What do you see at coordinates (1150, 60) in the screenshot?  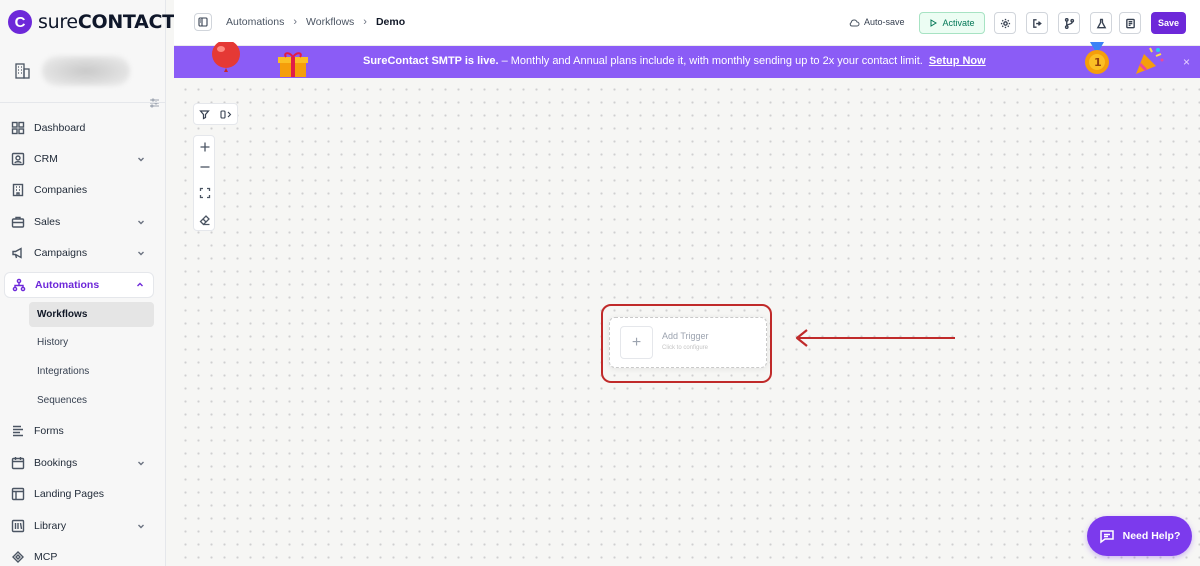 I see `confetti-icon` at bounding box center [1150, 60].